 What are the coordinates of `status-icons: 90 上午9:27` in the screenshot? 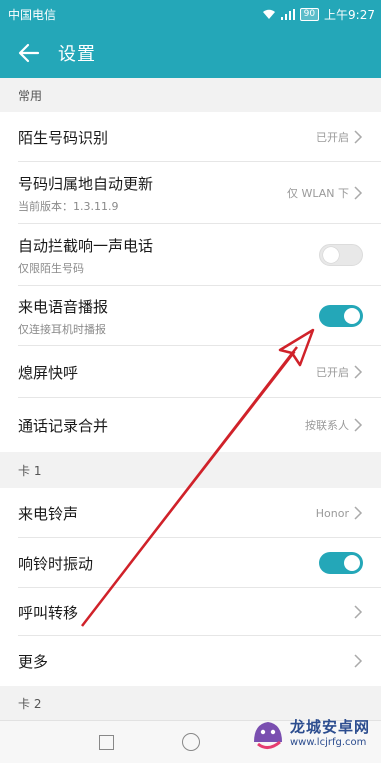 It's located at (318, 14).